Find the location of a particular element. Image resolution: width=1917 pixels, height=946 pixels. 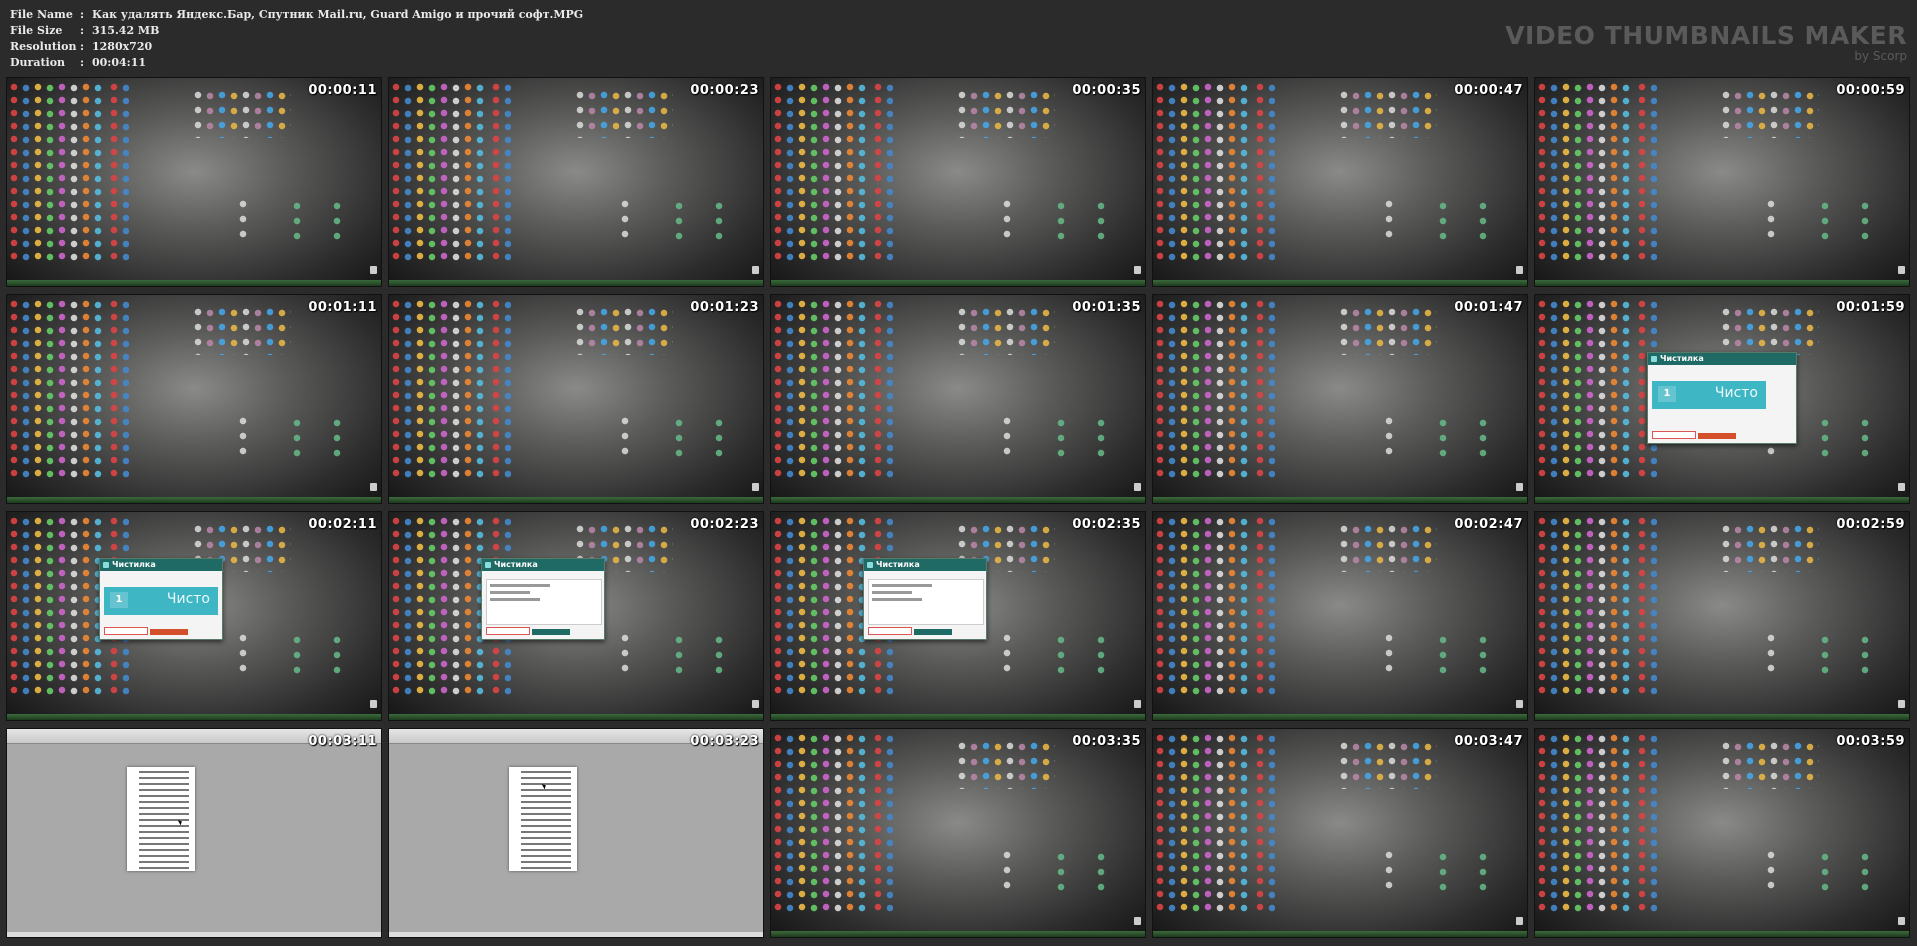

video-thumbnail: 00:03:47 is located at coordinates (1340, 833).